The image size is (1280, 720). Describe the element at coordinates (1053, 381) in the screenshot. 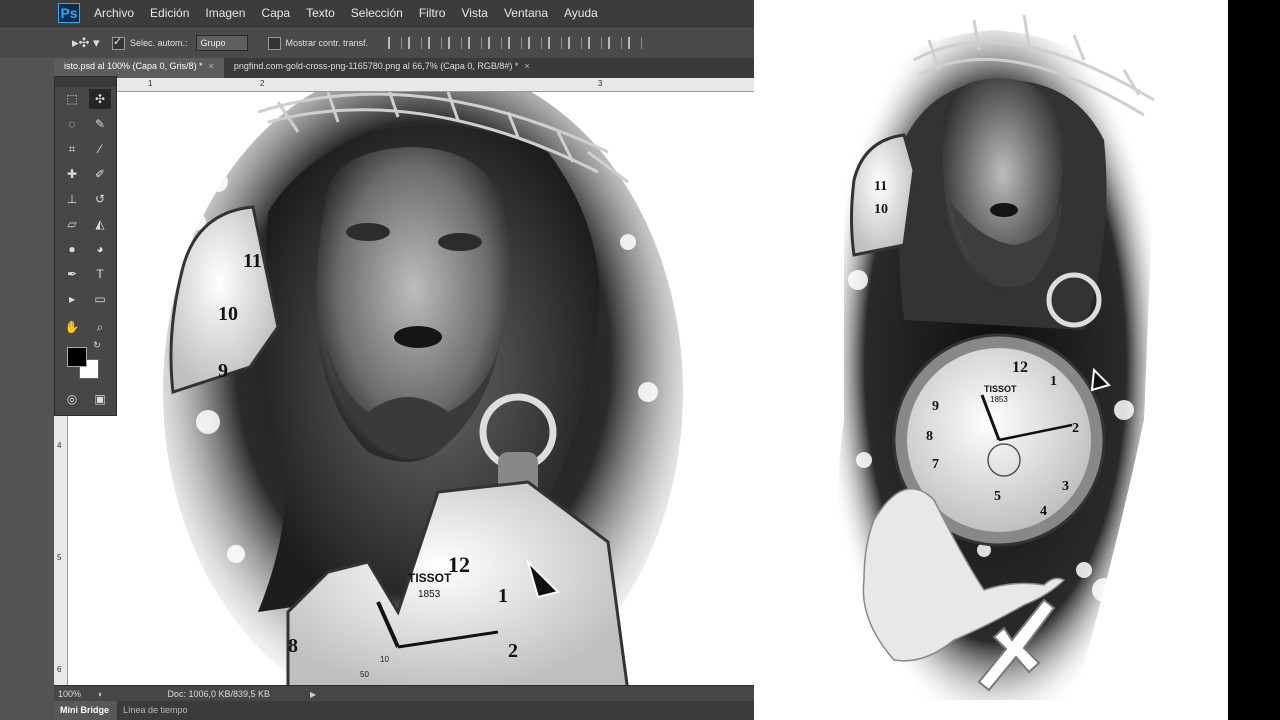

I see `preview-watch-numeral: 1` at that location.